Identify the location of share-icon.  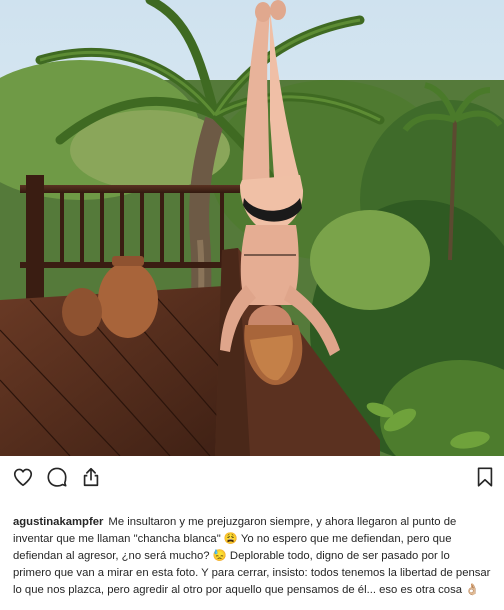
(91, 477).